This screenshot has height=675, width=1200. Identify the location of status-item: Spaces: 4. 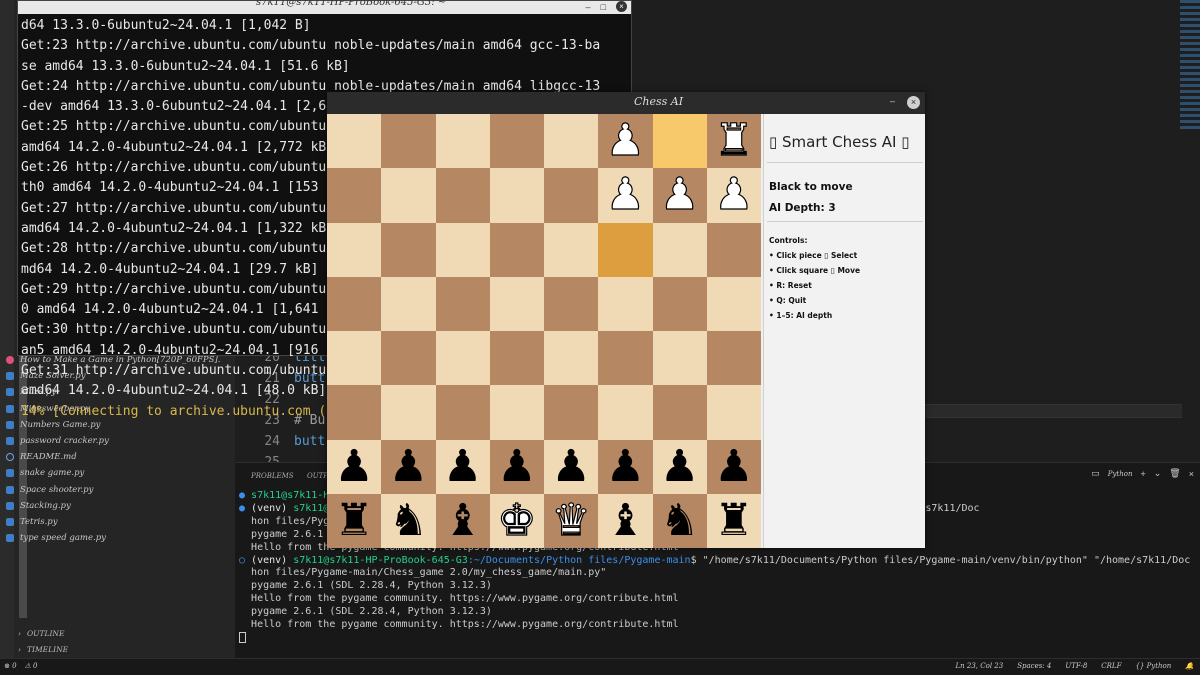
(1034, 666).